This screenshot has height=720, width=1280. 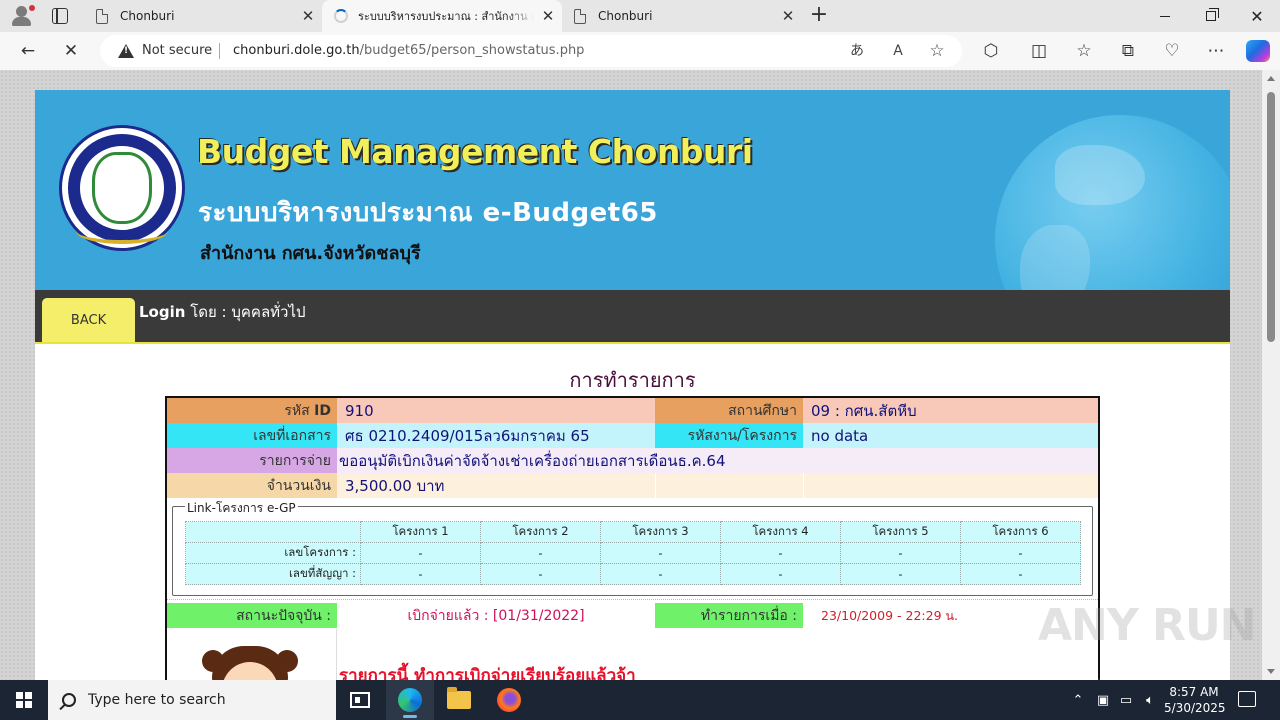 I want to click on profile-avatar-icon, so click(x=22, y=16).